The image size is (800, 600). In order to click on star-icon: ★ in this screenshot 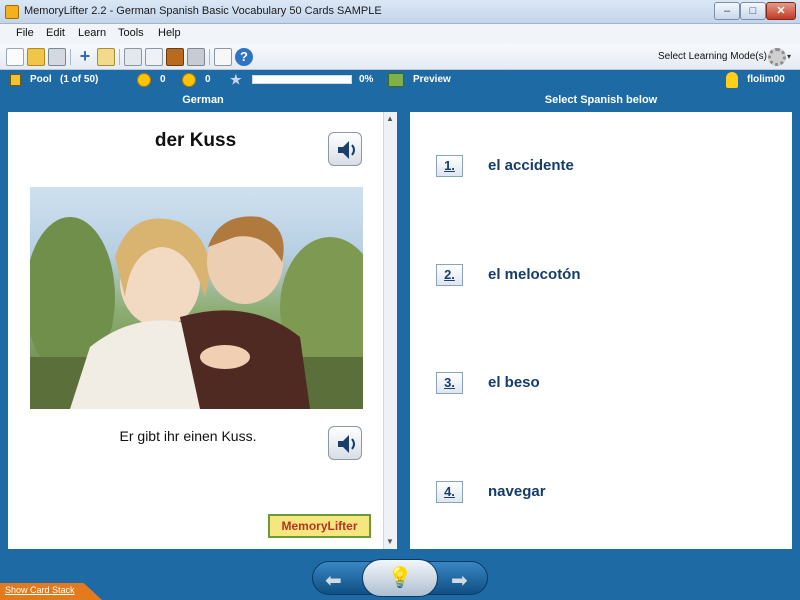, I will do `click(236, 79)`.